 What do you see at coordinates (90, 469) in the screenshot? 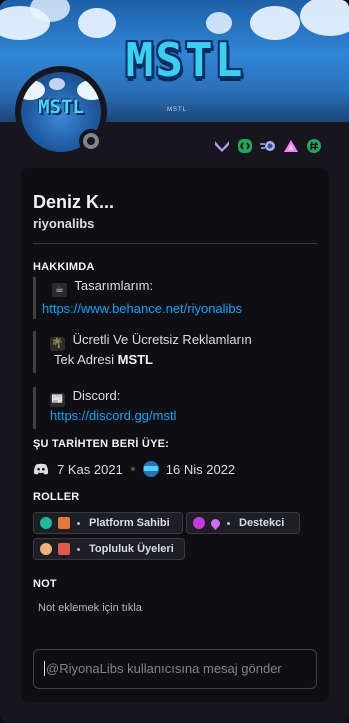
I see `discord-join-date: 7 Kas 2021` at bounding box center [90, 469].